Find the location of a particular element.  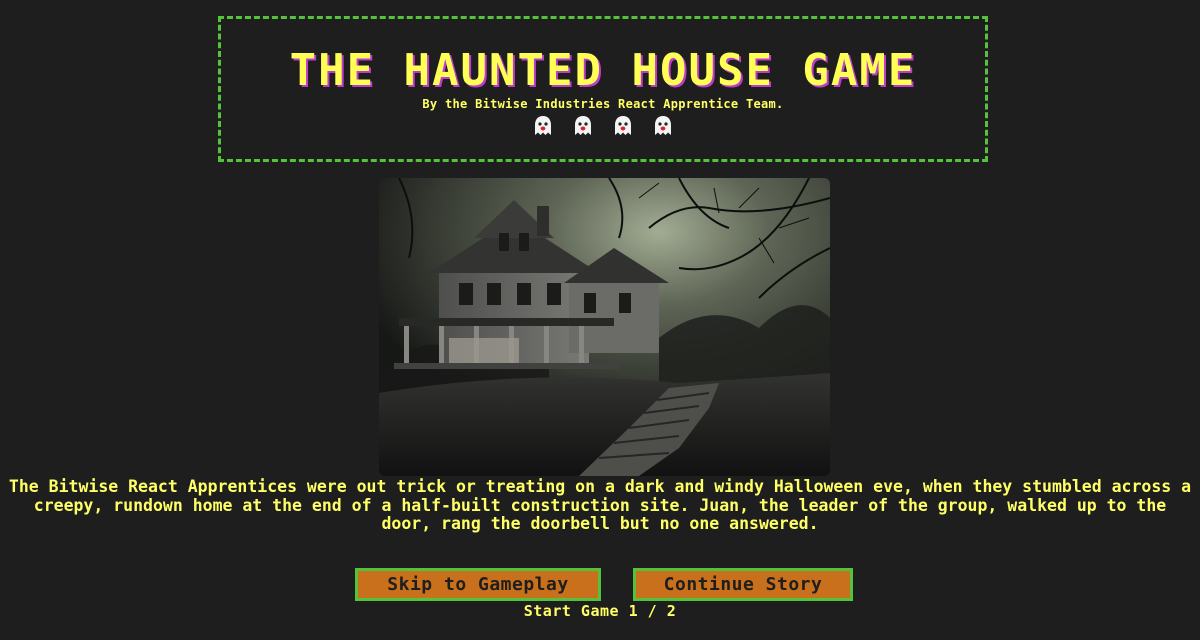

ghost-icon-row is located at coordinates (603, 126).